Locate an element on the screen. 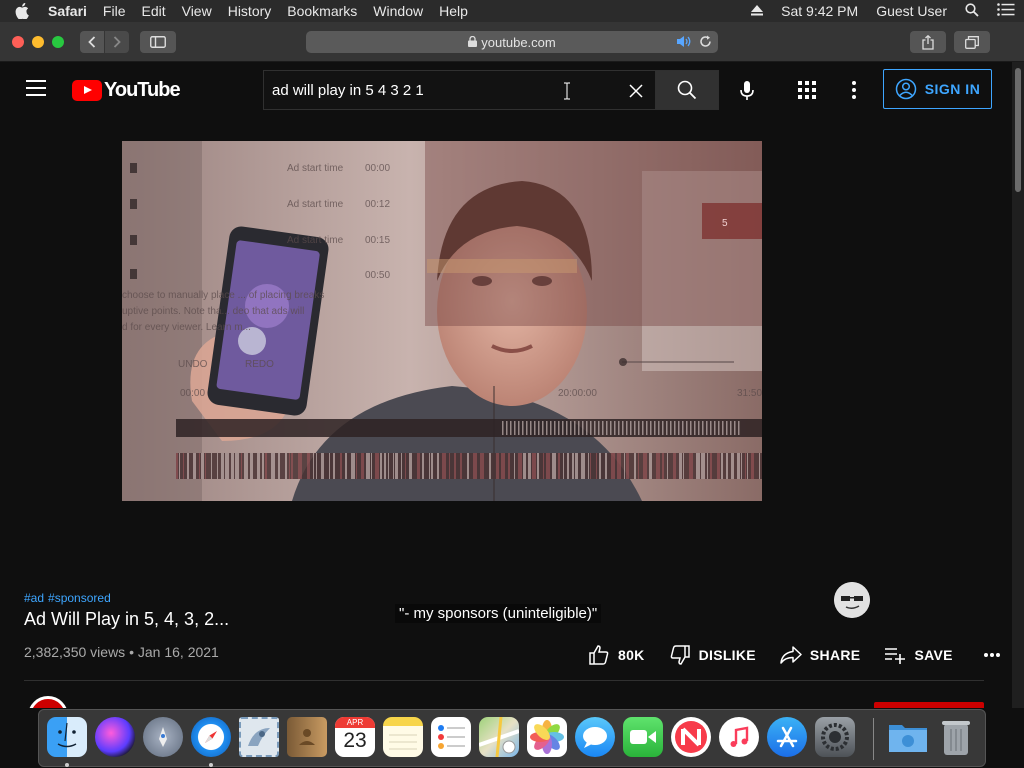  address-bar: youtube.com is located at coordinates (512, 42).